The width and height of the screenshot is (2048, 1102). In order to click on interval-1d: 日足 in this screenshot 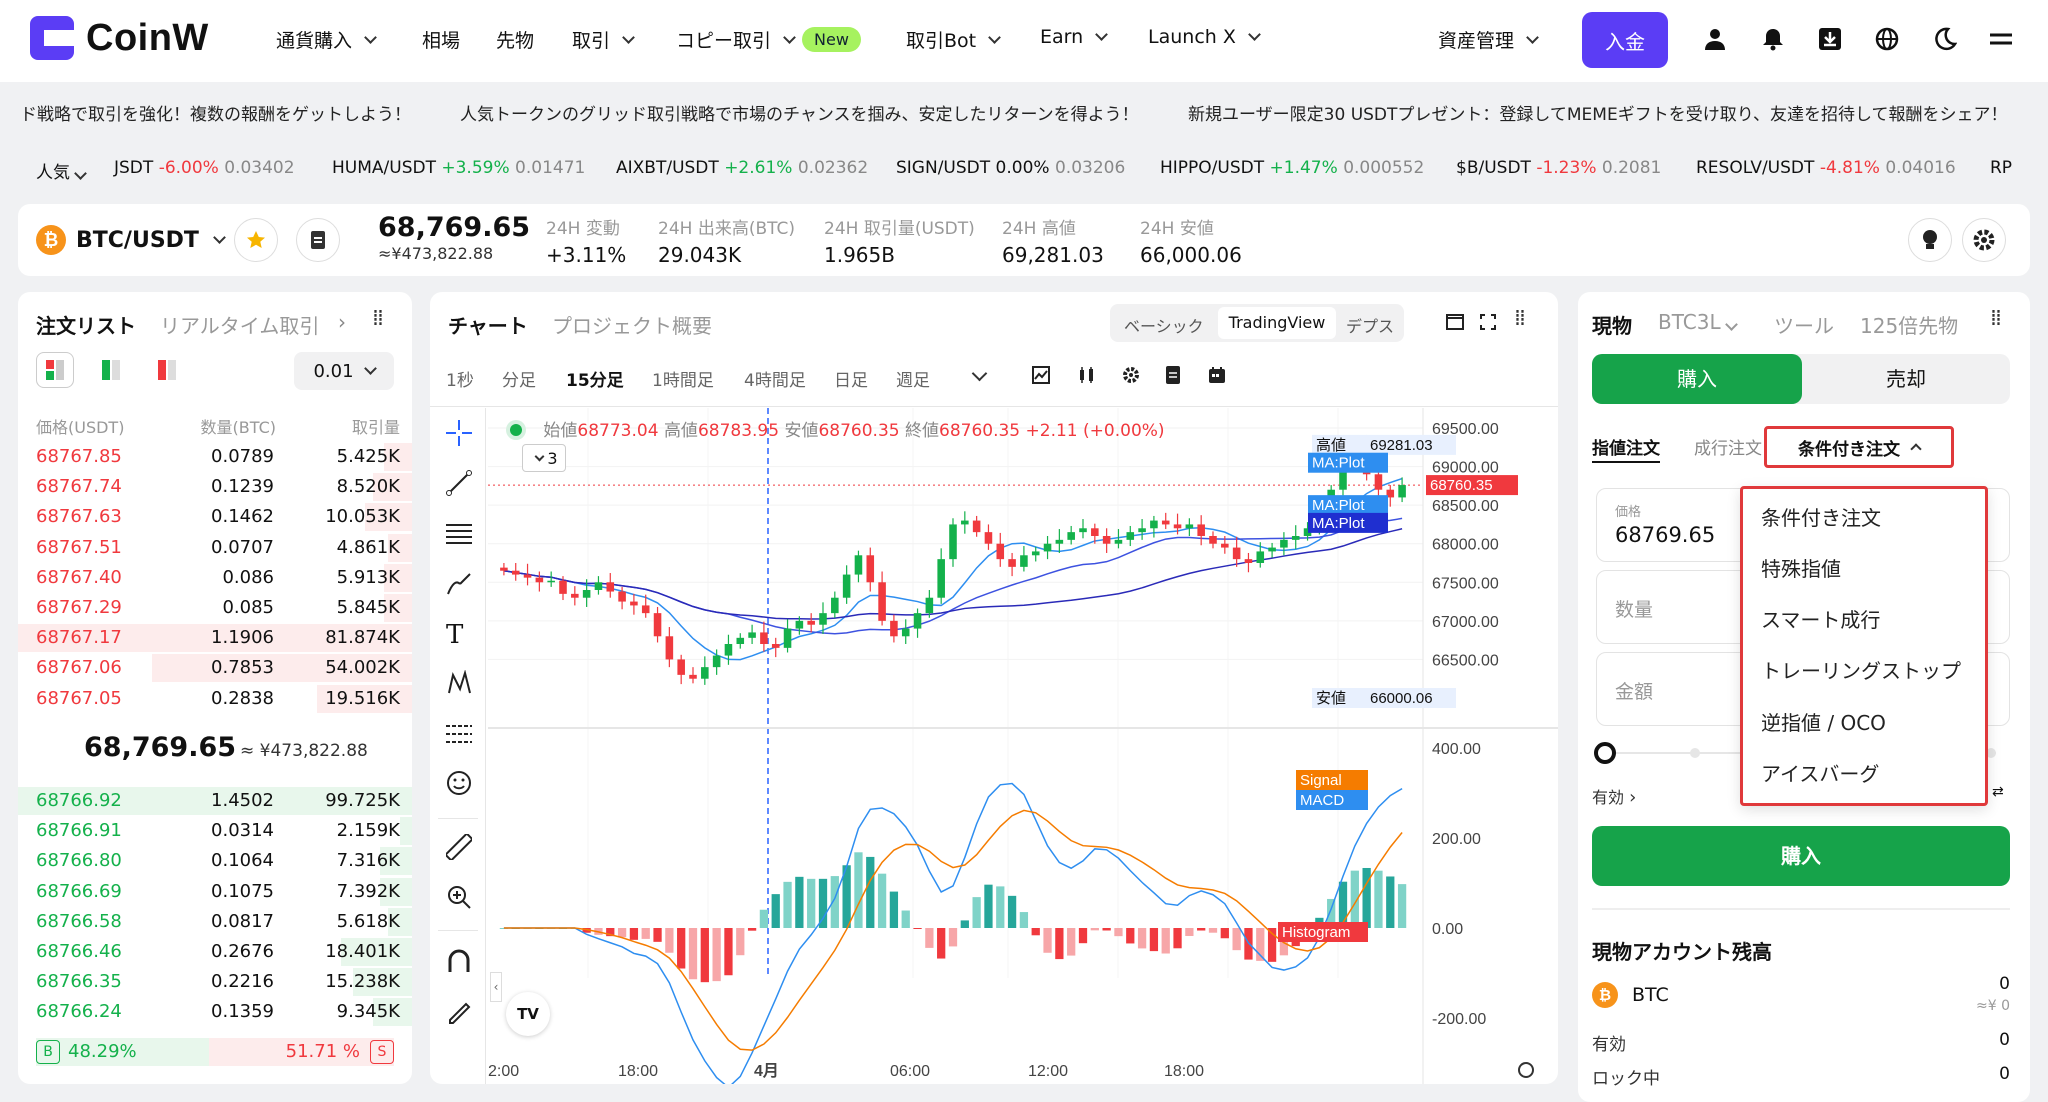, I will do `click(851, 378)`.